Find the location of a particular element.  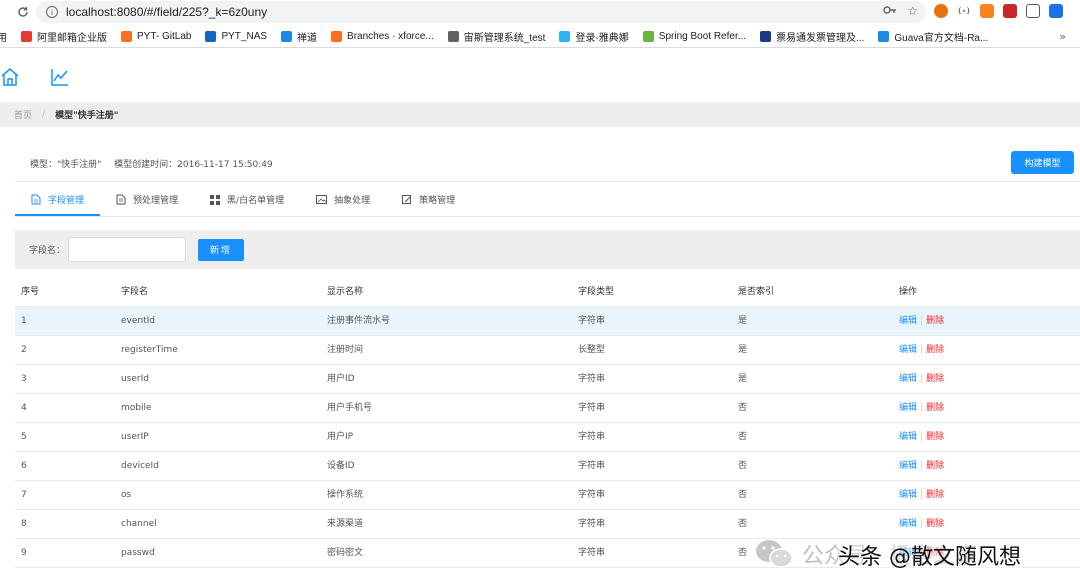

build-model-button: 构建模型 is located at coordinates (1042, 162).